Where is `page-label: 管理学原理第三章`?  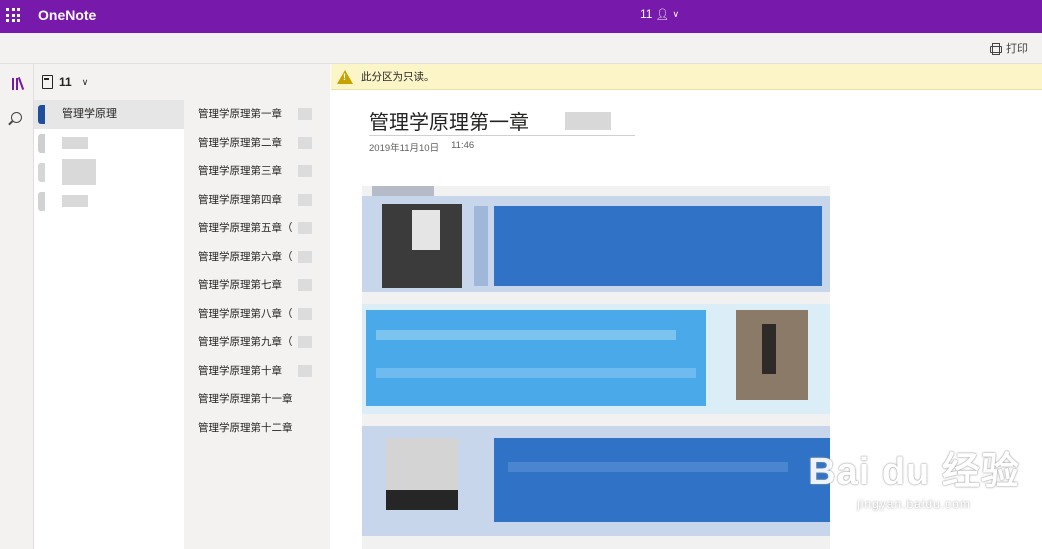
page-label: 管理学原理第三章 is located at coordinates (240, 171).